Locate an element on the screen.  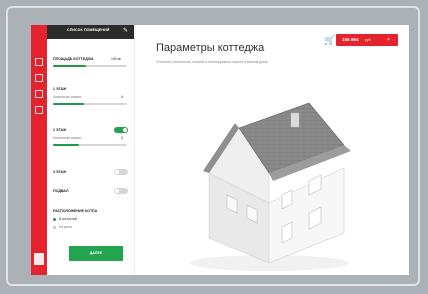
settings-icon is located at coordinates (39, 110).